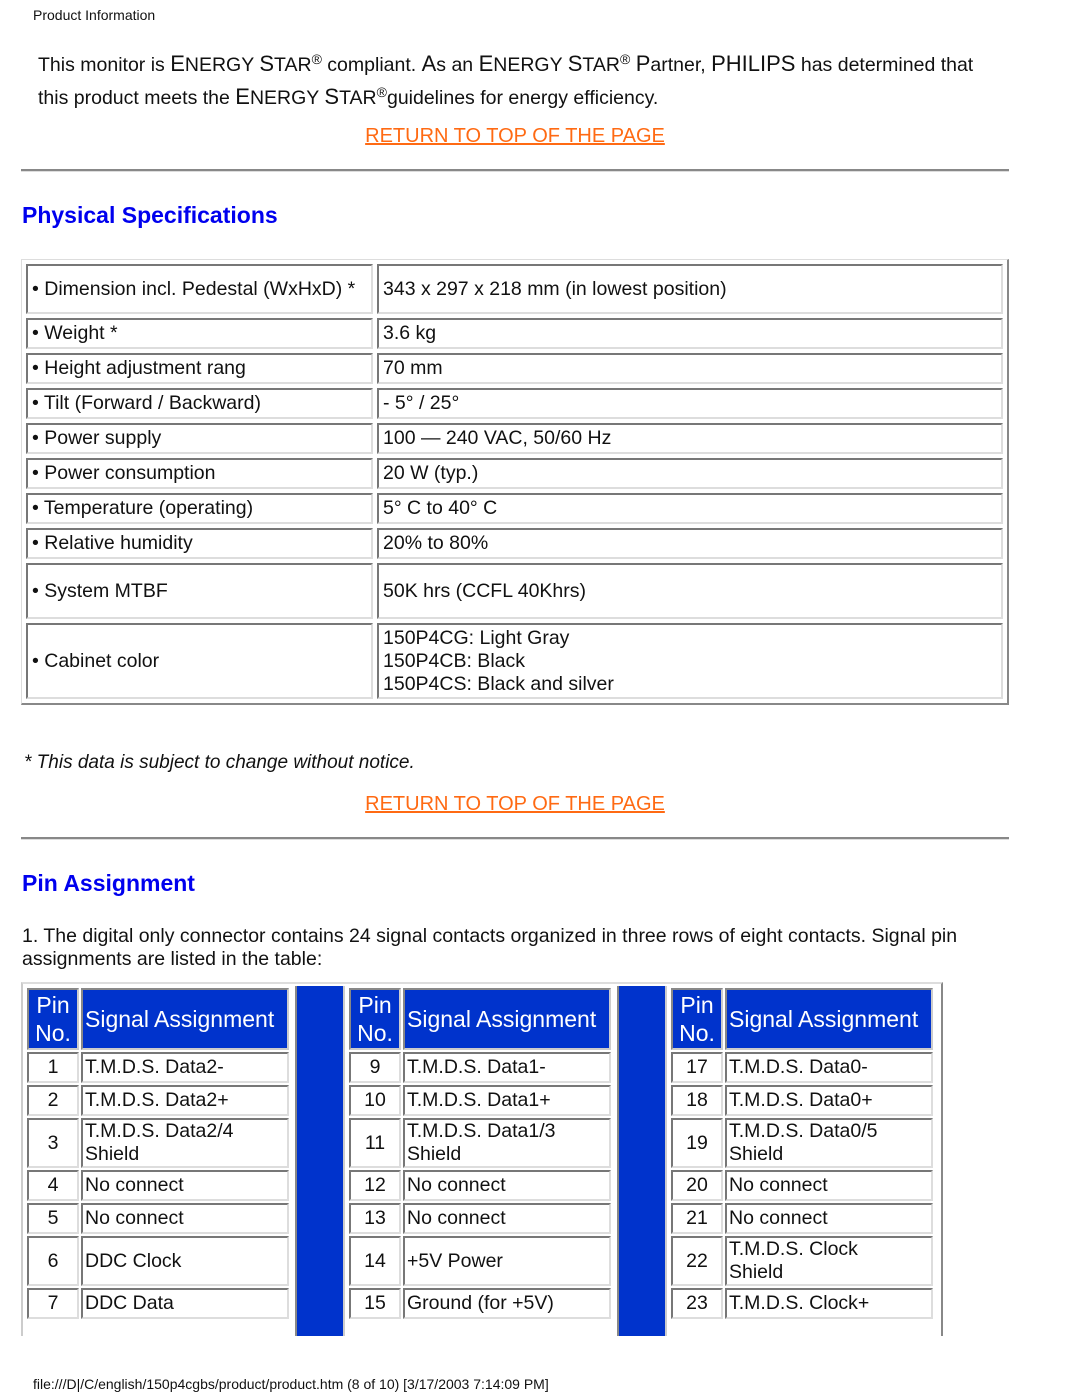 This screenshot has height=1397, width=1080. What do you see at coordinates (515, 170) in the screenshot?
I see `divider` at bounding box center [515, 170].